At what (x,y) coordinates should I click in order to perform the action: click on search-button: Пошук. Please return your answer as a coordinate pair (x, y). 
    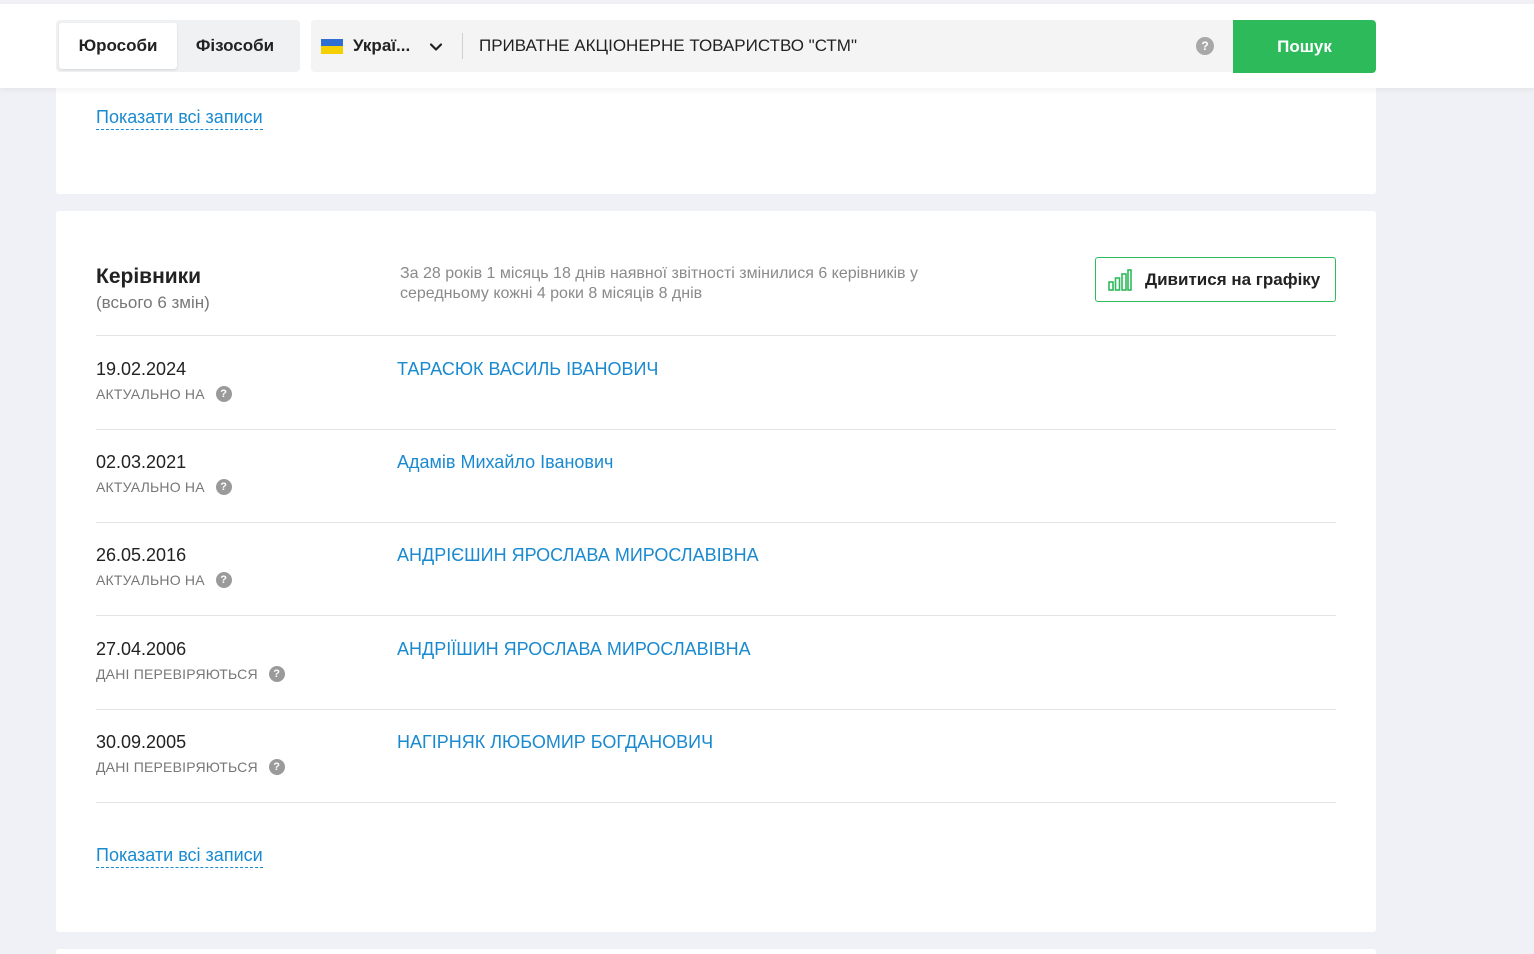
    Looking at the image, I should click on (1304, 46).